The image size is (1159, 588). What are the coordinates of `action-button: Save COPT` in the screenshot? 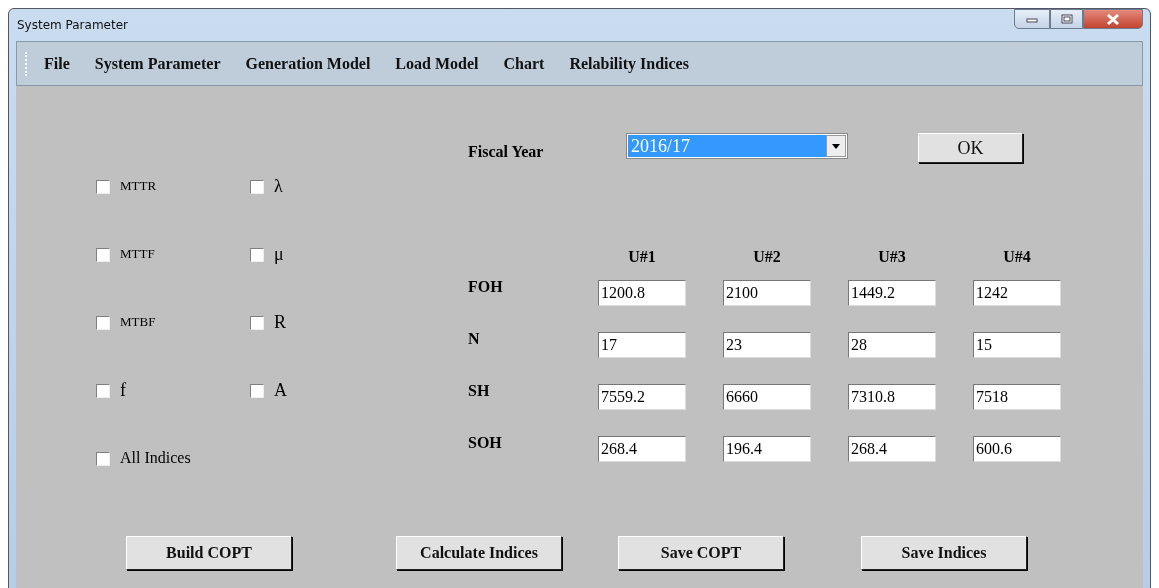 It's located at (701, 553).